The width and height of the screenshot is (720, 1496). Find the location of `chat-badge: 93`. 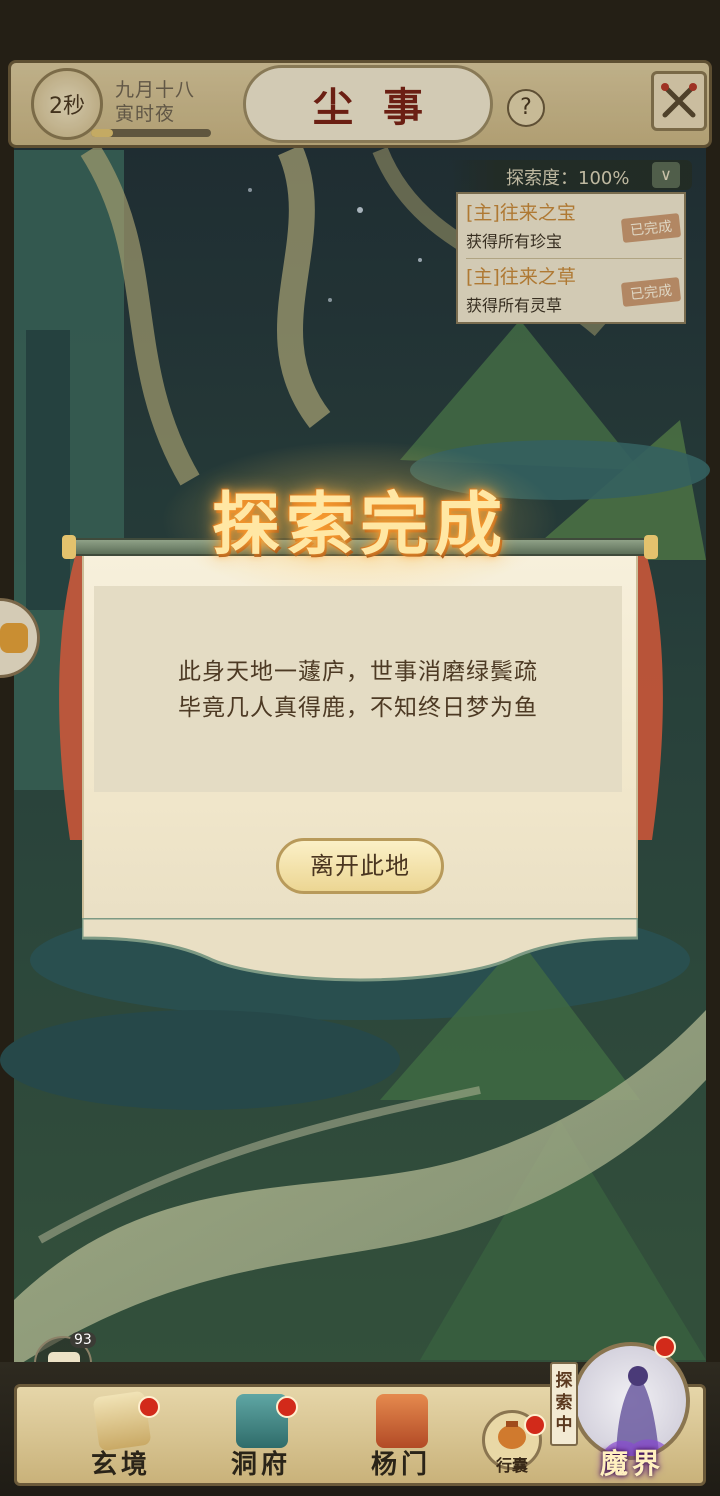

chat-badge: 93 is located at coordinates (83, 1340).